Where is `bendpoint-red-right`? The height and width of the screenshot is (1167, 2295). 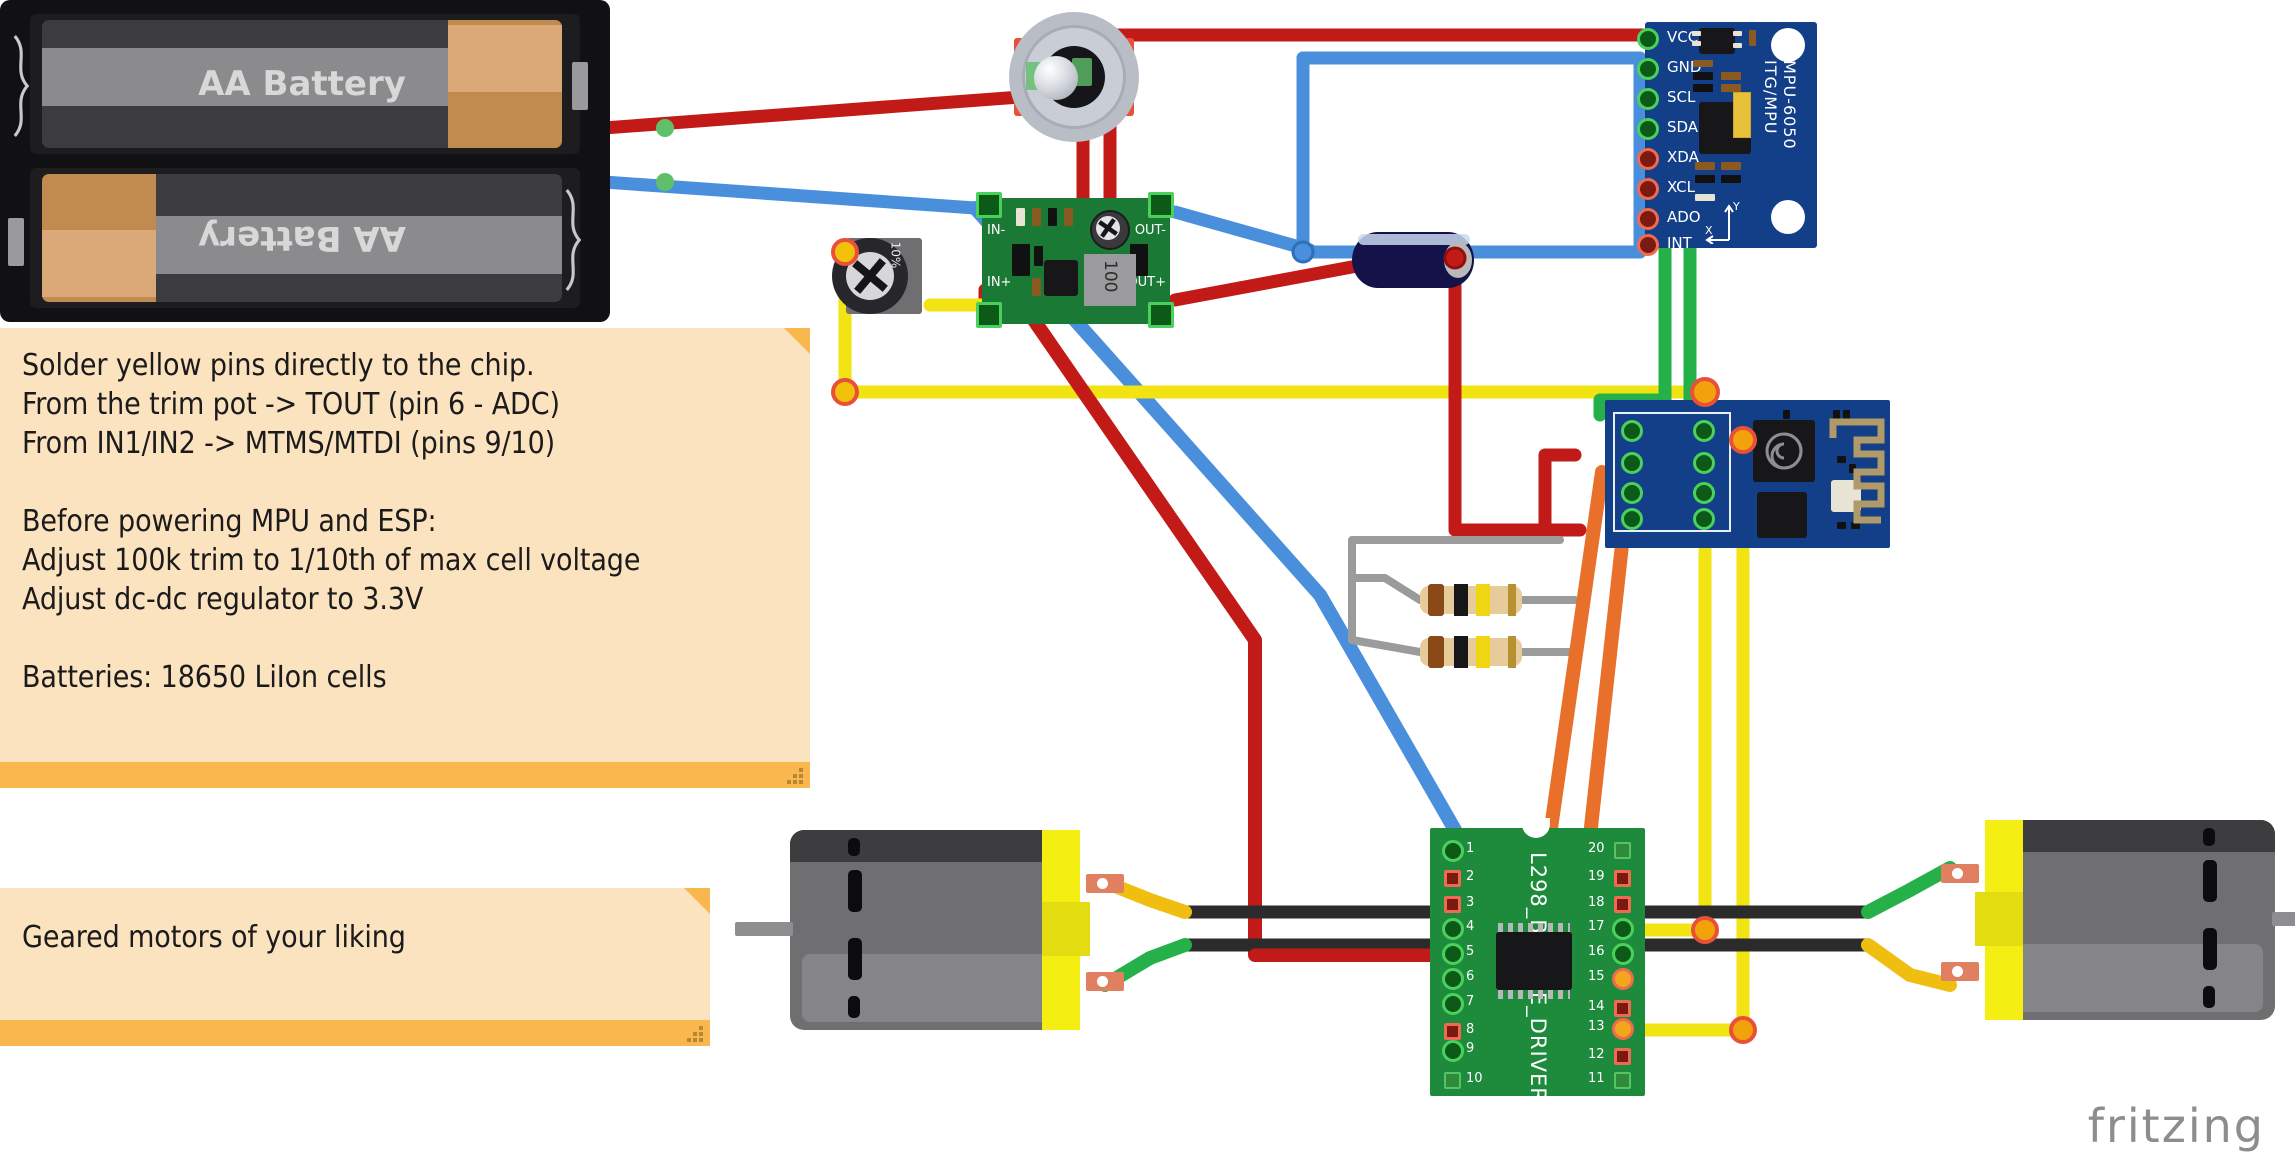 bendpoint-red-right is located at coordinates (1455, 258).